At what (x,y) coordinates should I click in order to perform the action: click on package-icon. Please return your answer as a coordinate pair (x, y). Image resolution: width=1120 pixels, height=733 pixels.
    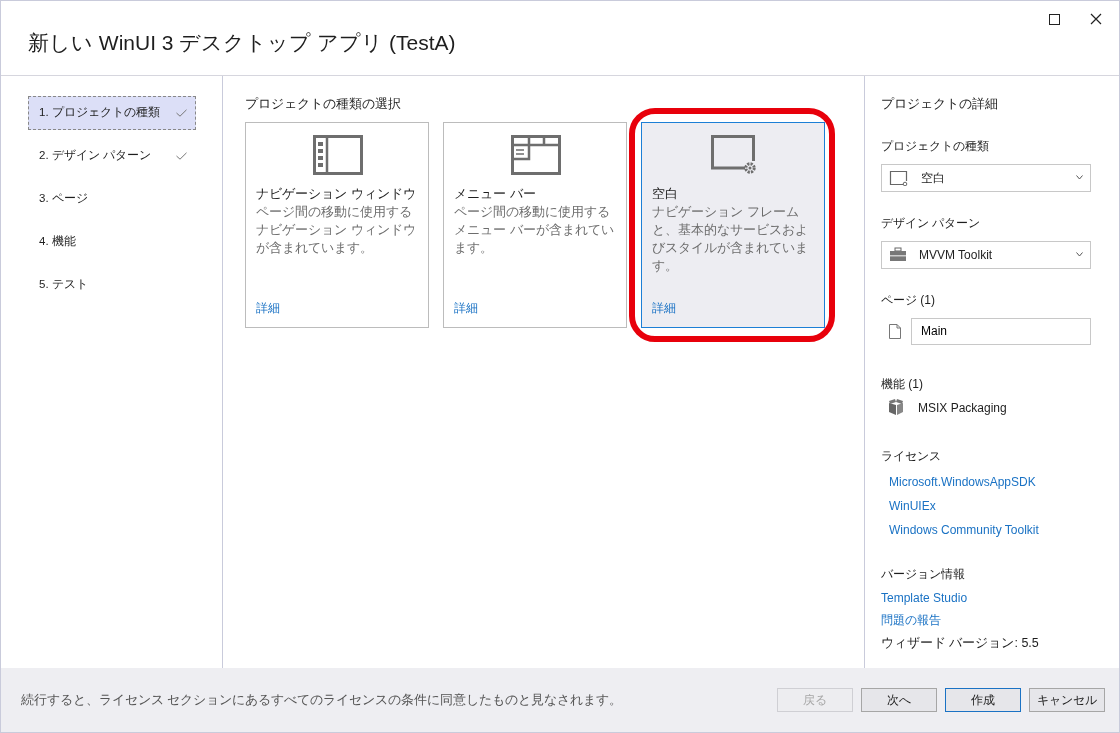
    Looking at the image, I should click on (896, 407).